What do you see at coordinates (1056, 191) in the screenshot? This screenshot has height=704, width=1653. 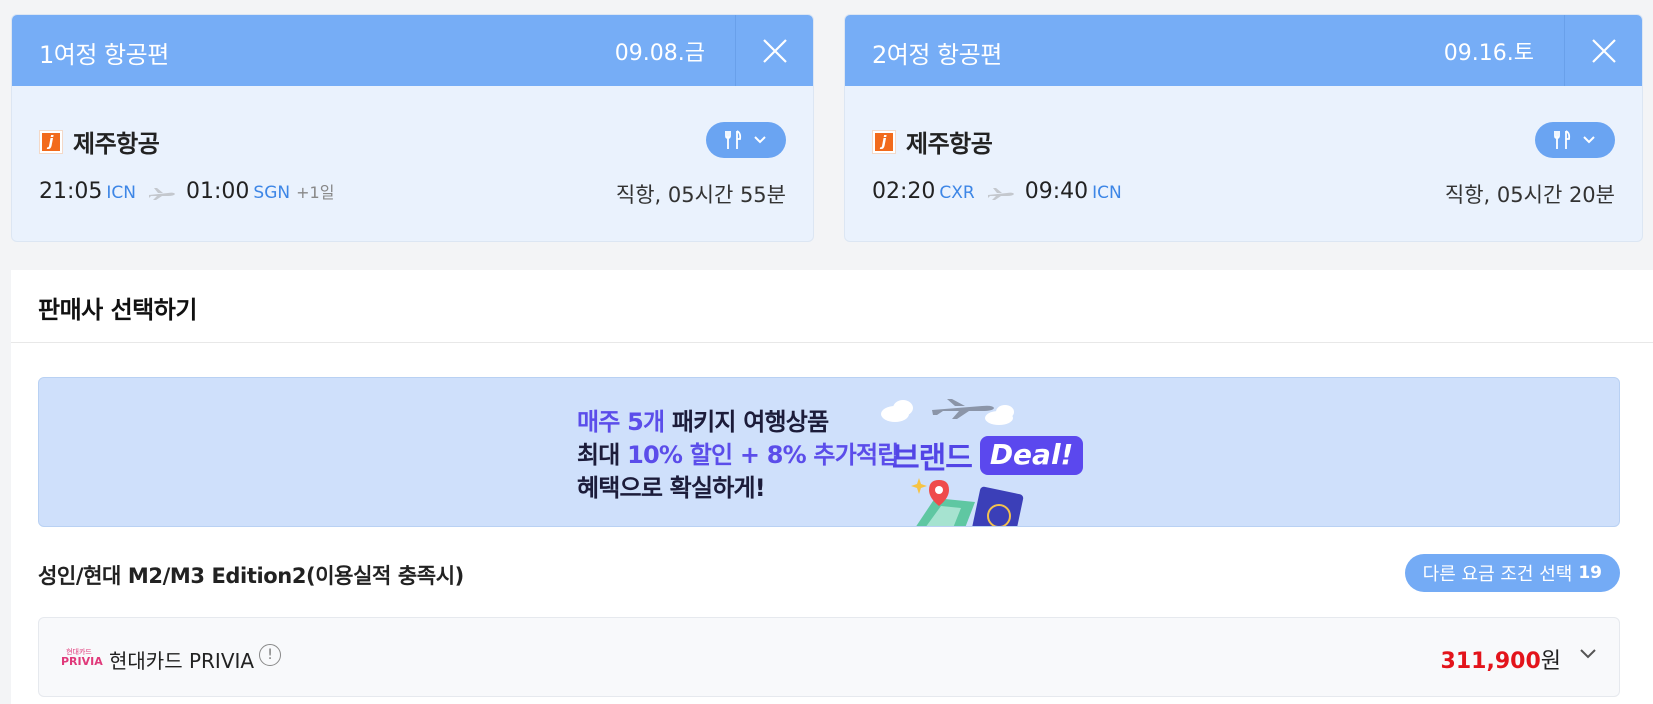 I see `arrival-time: 09:40` at bounding box center [1056, 191].